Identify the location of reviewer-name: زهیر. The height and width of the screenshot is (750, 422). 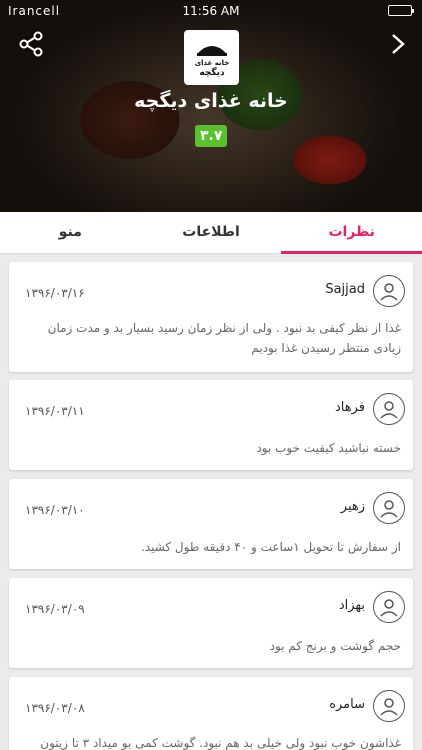
(352, 506).